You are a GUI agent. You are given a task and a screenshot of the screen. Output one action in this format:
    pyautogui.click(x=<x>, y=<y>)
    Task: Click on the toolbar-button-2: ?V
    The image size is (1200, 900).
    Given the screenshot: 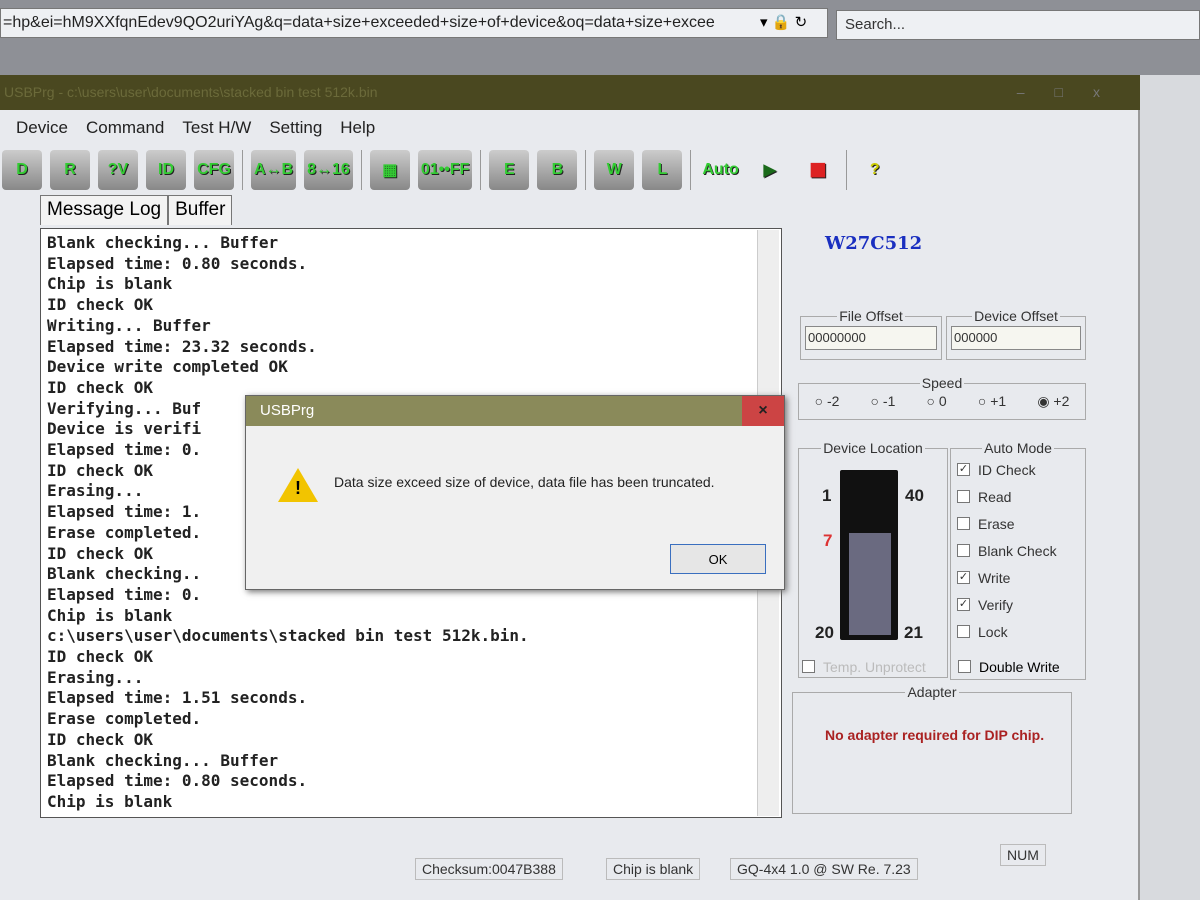 What is the action you would take?
    pyautogui.click(x=118, y=170)
    